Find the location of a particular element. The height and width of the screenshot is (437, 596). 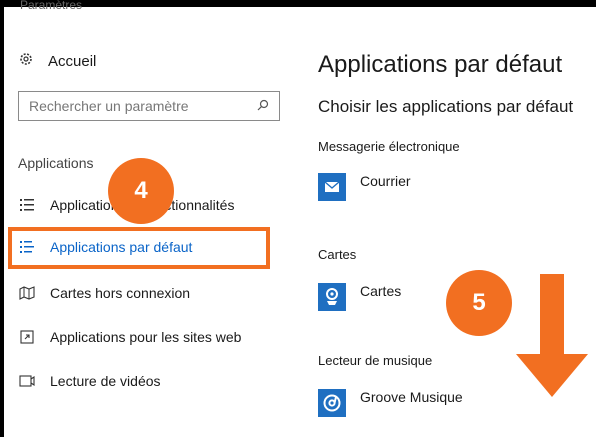

video-playback-icon is located at coordinates (27, 381).